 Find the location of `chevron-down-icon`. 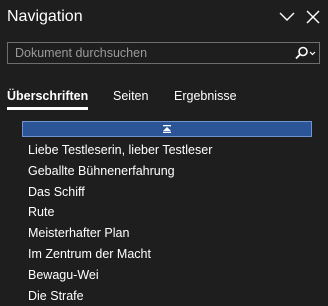

chevron-down-icon is located at coordinates (287, 16).